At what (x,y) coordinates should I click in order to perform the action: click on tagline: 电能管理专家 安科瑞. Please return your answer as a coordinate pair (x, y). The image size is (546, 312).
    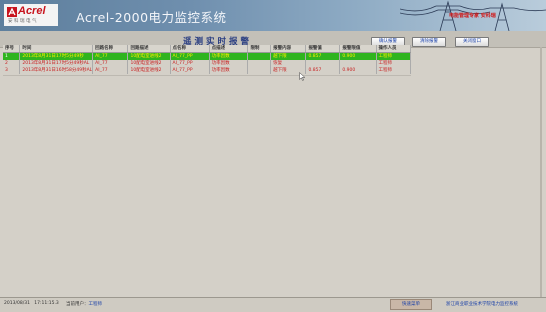
    Looking at the image, I should click on (472, 16).